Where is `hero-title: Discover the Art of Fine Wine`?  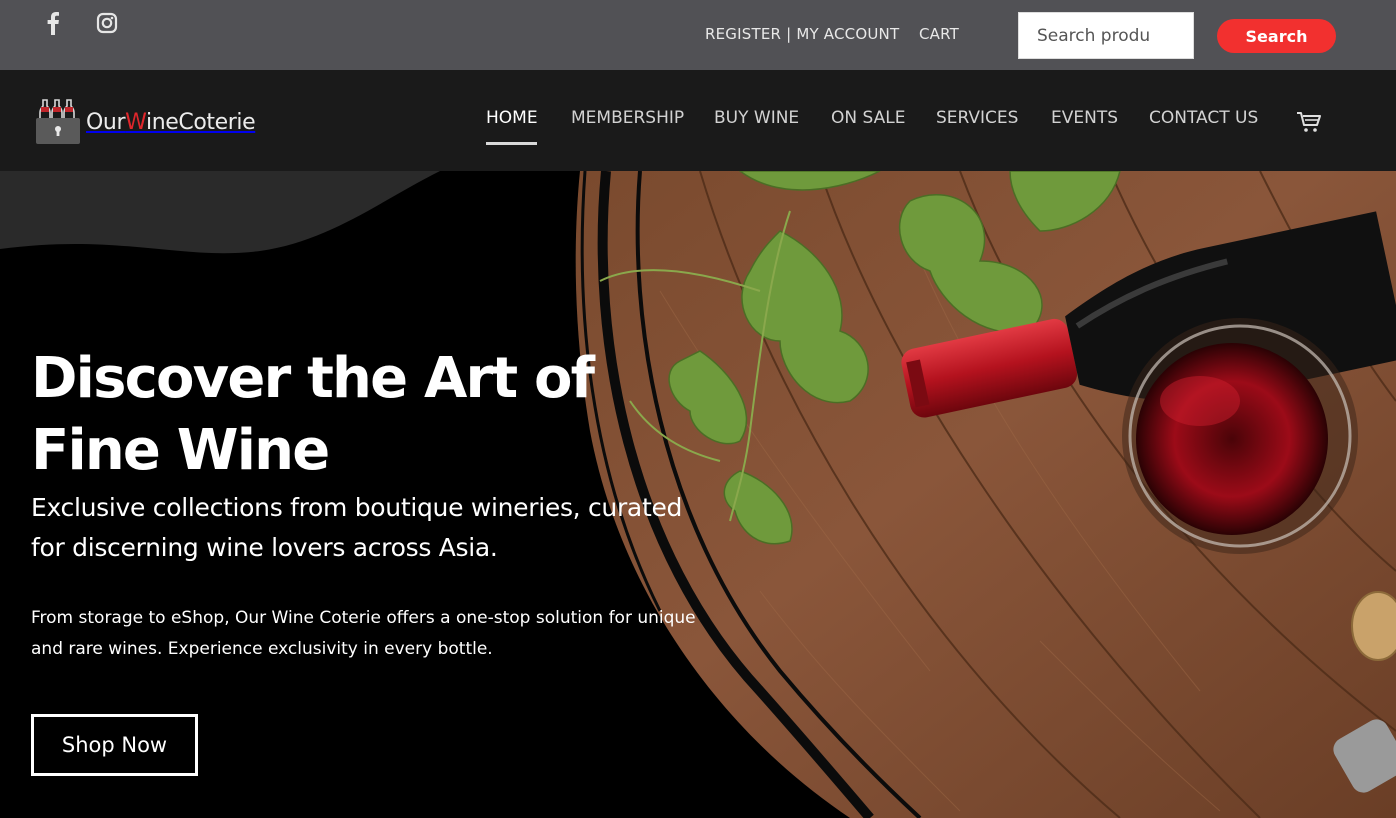
hero-title: Discover the Art of Fine Wine is located at coordinates (313, 414).